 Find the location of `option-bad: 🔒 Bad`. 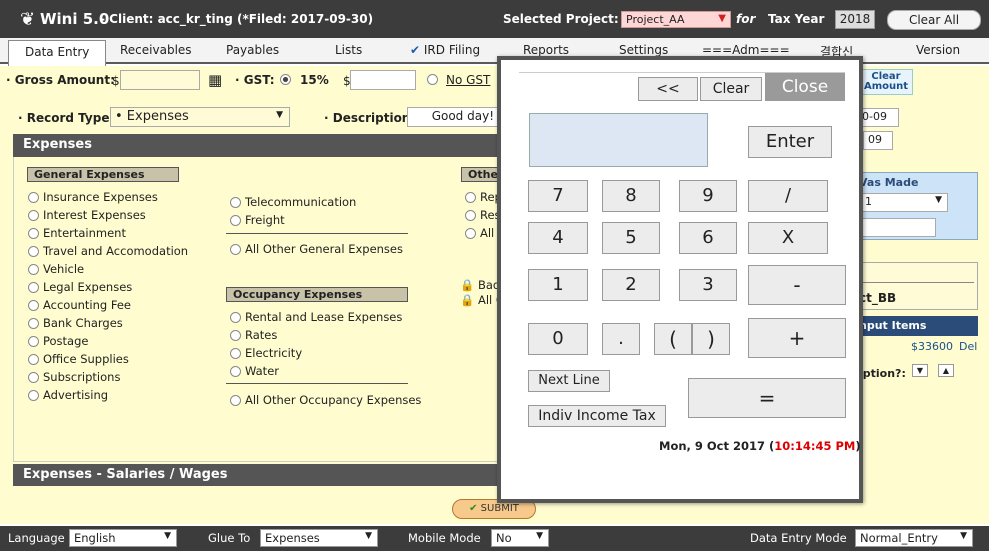

option-bad: 🔒 Bad is located at coordinates (480, 285).